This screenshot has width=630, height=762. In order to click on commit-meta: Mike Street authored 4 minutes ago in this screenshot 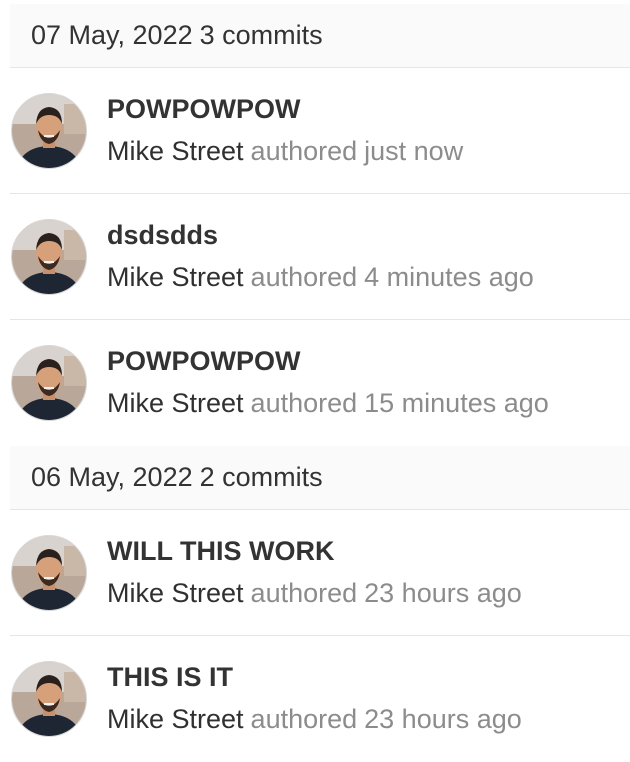, I will do `click(320, 277)`.